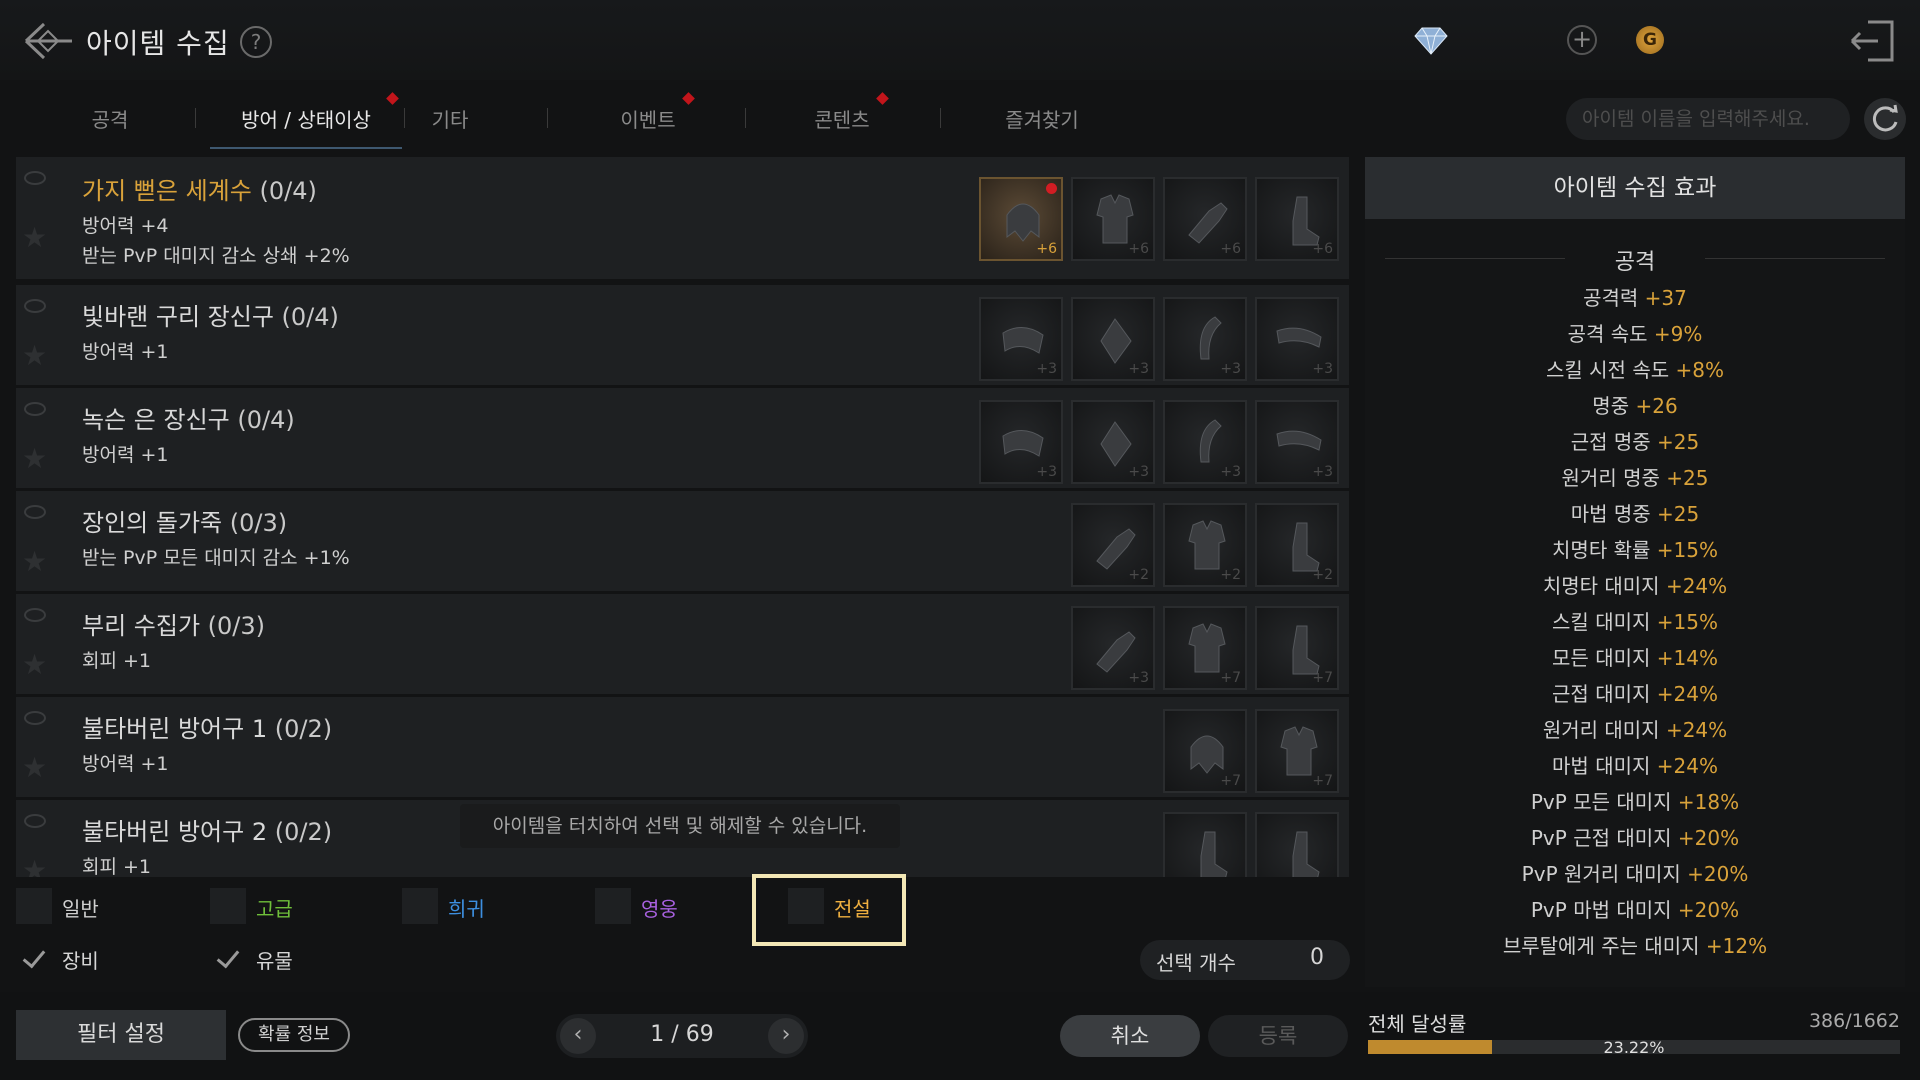 The height and width of the screenshot is (1080, 1920). Describe the element at coordinates (1635, 800) in the screenshot. I see `effect-row: PvP 모든 대미지 +18%` at that location.